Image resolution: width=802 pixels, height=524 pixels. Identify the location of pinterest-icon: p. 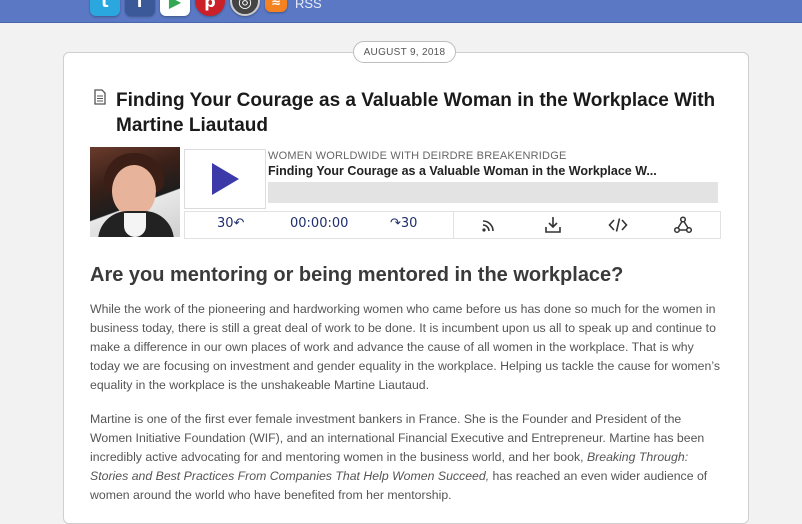
(210, 8).